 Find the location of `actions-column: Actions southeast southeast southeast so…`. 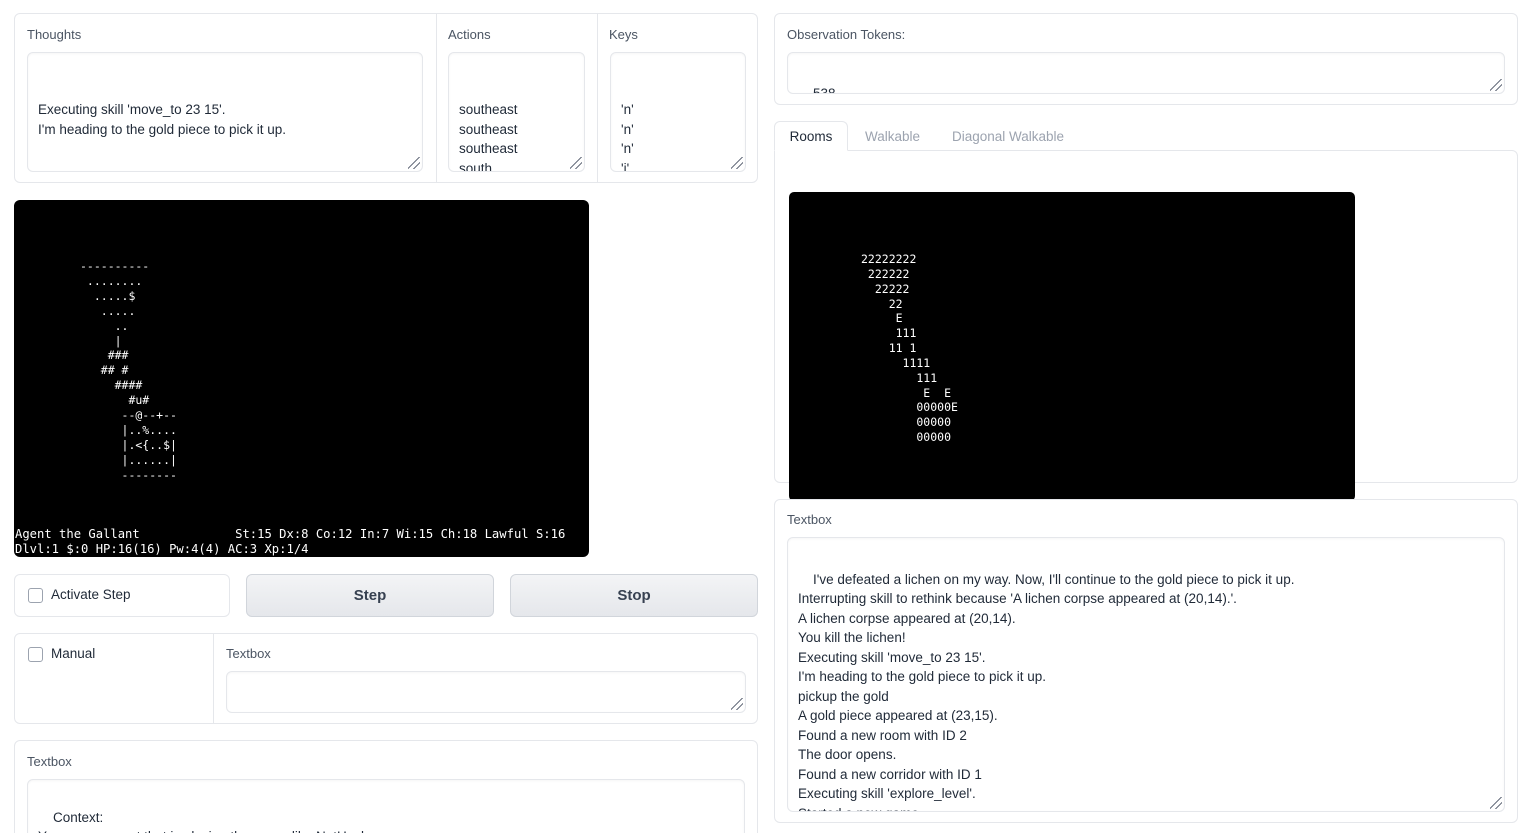

actions-column: Actions southeast southeast southeast so… is located at coordinates (516, 98).